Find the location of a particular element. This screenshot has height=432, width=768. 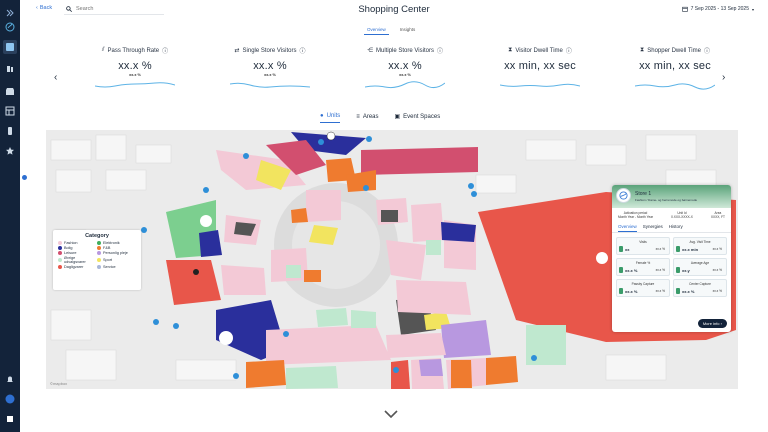

legend-item: Dagligvarer is located at coordinates (77, 267).